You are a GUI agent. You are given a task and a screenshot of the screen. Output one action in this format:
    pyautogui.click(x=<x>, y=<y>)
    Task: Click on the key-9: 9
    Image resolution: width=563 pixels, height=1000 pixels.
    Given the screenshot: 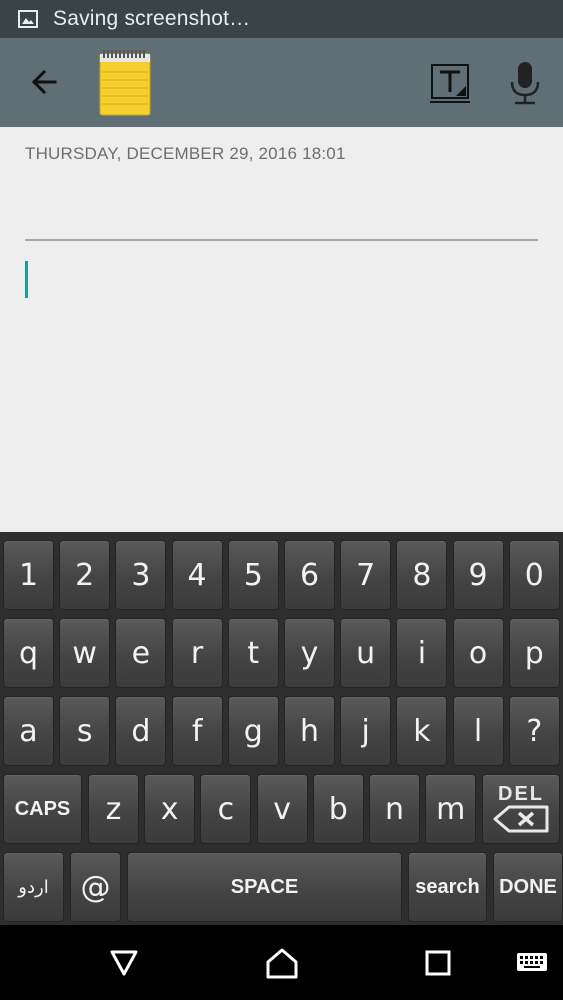 What is the action you would take?
    pyautogui.click(x=478, y=575)
    